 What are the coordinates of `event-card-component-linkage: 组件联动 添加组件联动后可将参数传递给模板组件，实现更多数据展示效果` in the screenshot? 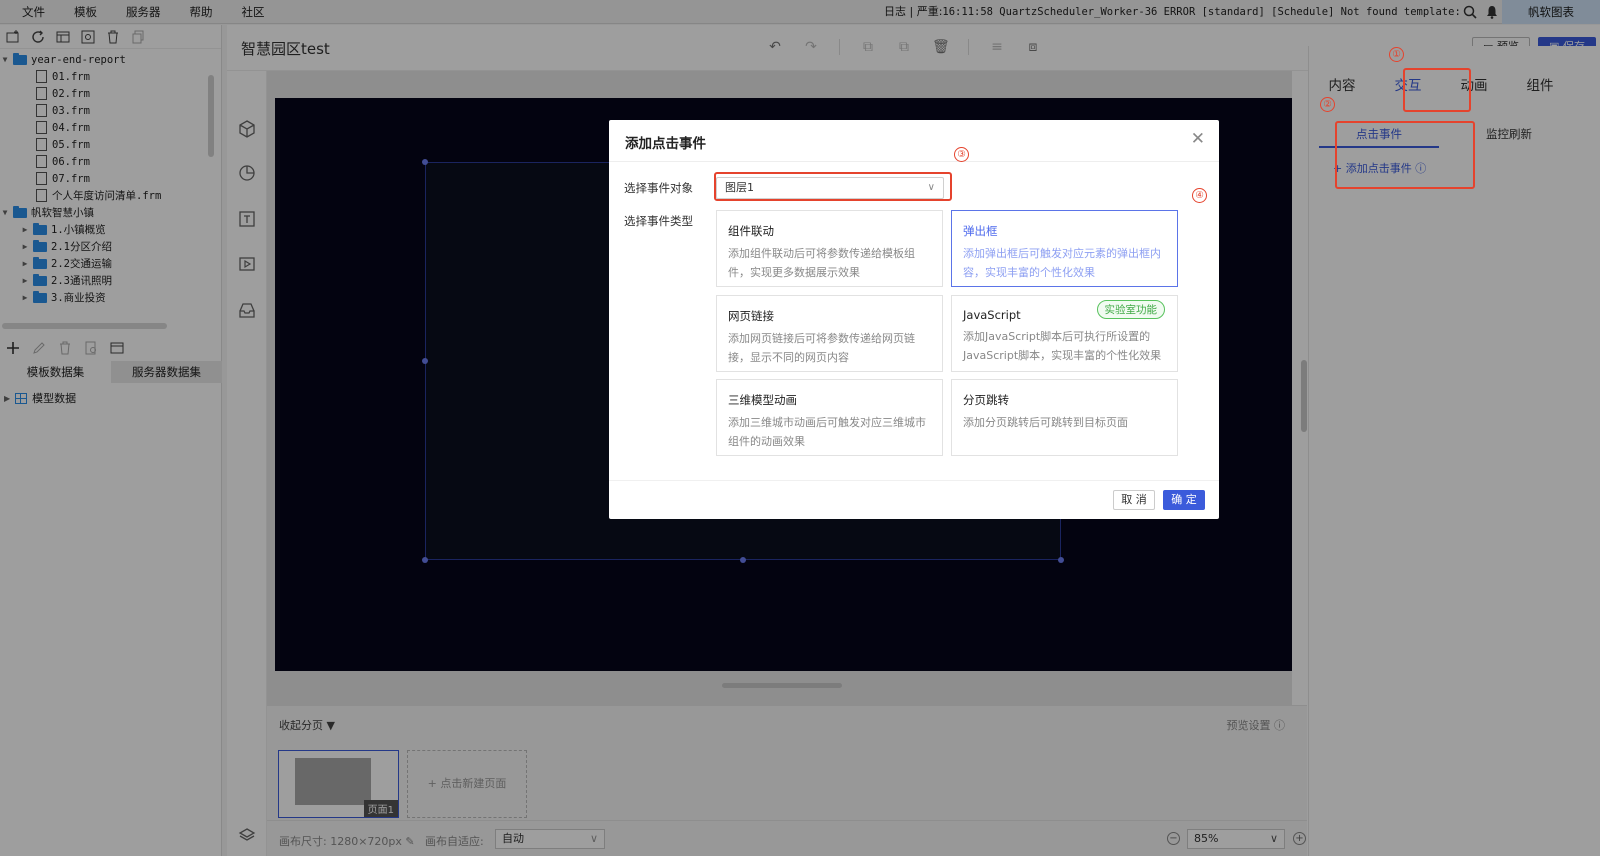 It's located at (829, 248).